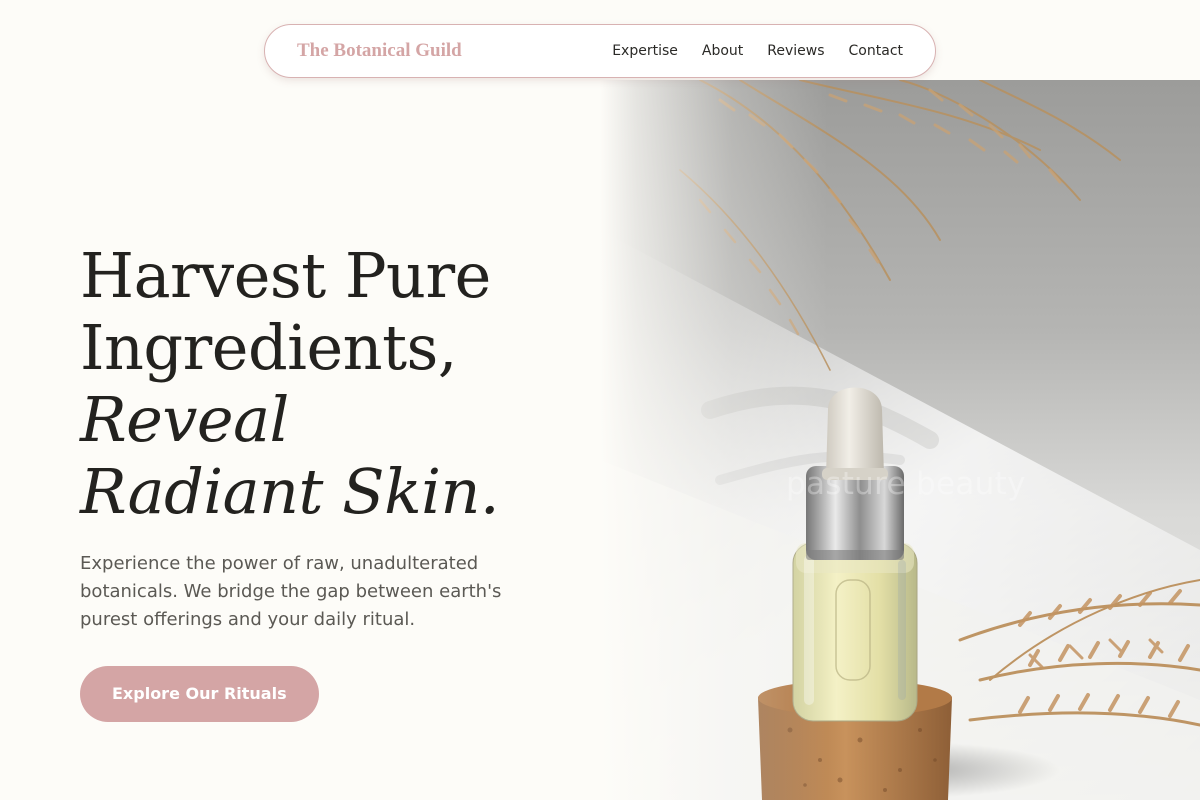 Image resolution: width=1200 pixels, height=800 pixels. What do you see at coordinates (645, 51) in the screenshot?
I see `nav-link-expertise: Expertise` at bounding box center [645, 51].